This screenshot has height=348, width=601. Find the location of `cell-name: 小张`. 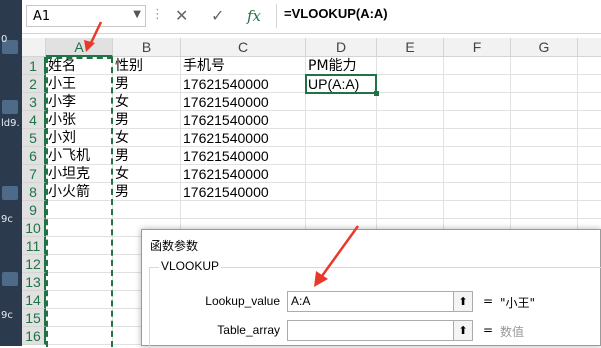

cell-name: 小张 is located at coordinates (79, 120).